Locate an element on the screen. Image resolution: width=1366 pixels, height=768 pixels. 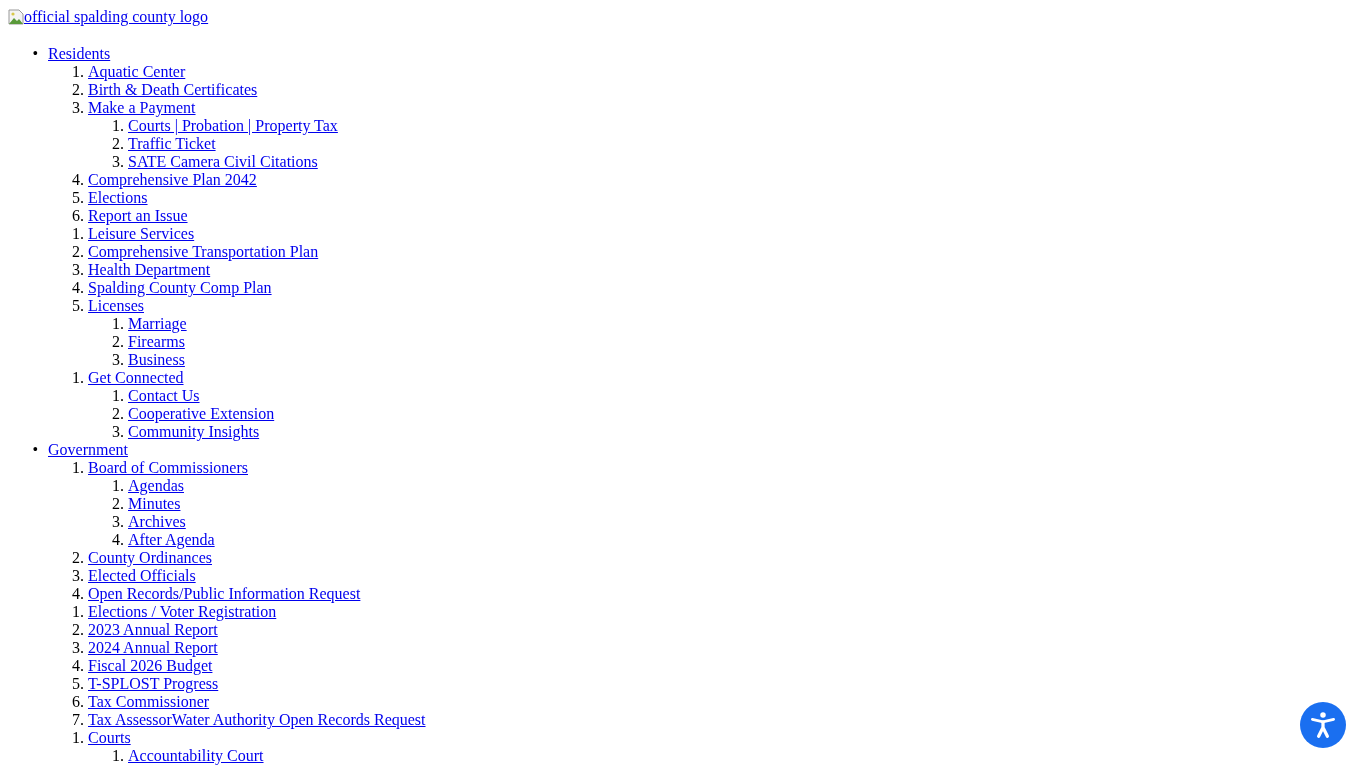
nav-link: Courts is located at coordinates (109, 738).